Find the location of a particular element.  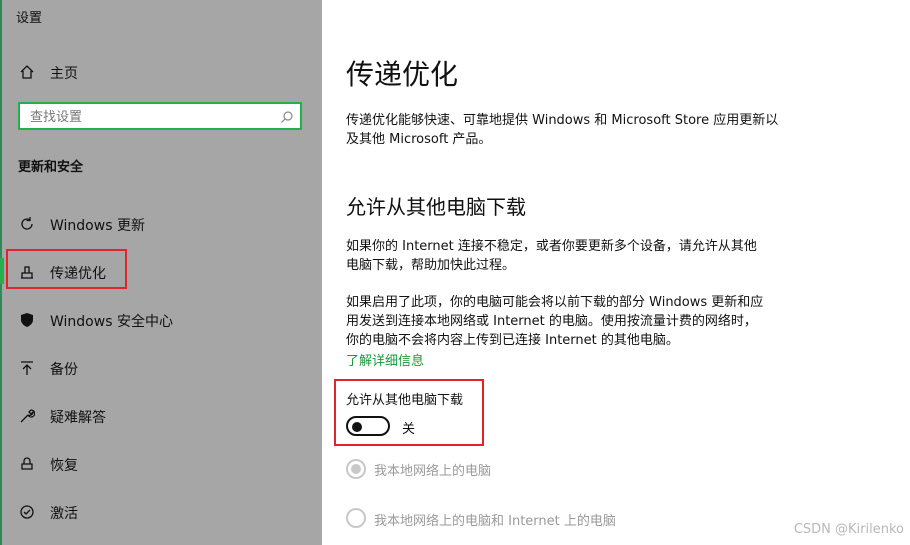

para1-line-2: 电脑下载，帮助加快此过程。 is located at coordinates (431, 265).